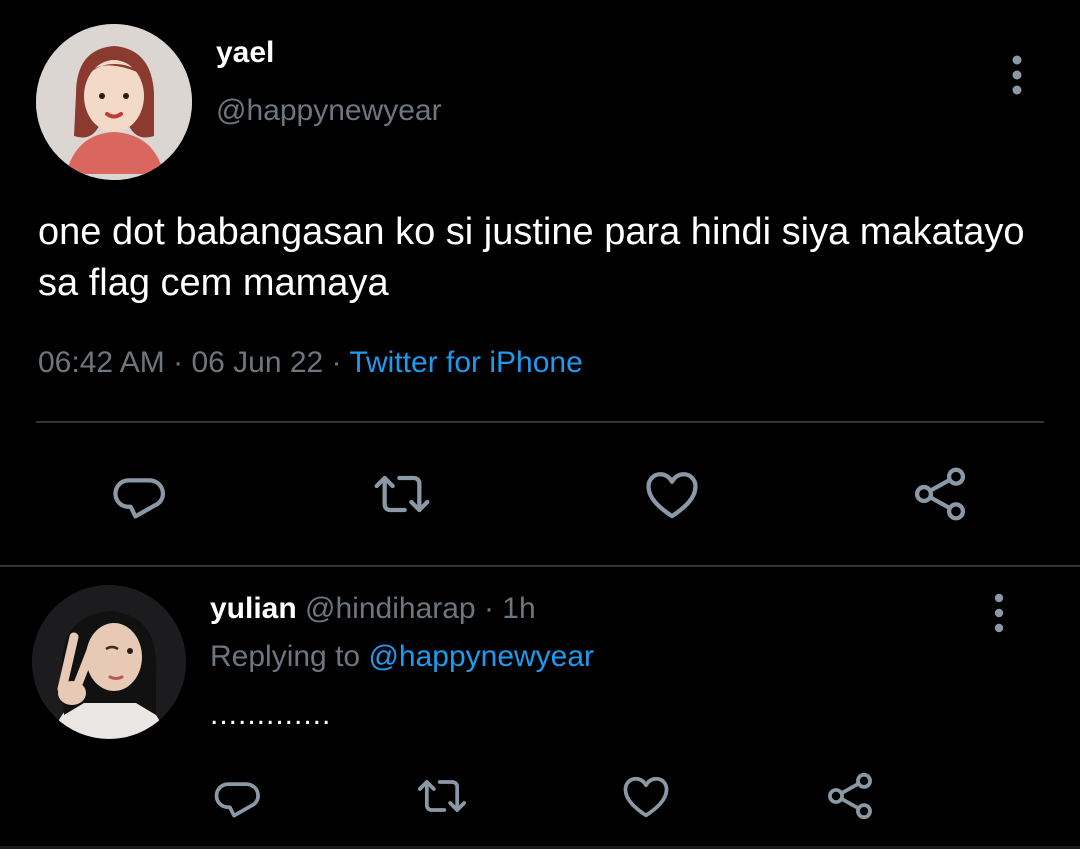 Image resolution: width=1080 pixels, height=849 pixels. I want to click on reply-avatar, so click(109, 662).